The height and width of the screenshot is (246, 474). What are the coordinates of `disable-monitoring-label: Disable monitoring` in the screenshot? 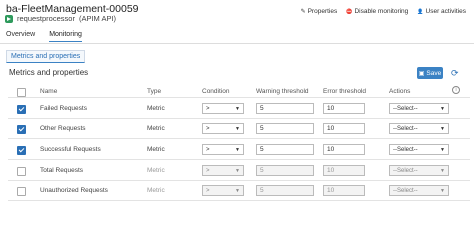 It's located at (381, 11).